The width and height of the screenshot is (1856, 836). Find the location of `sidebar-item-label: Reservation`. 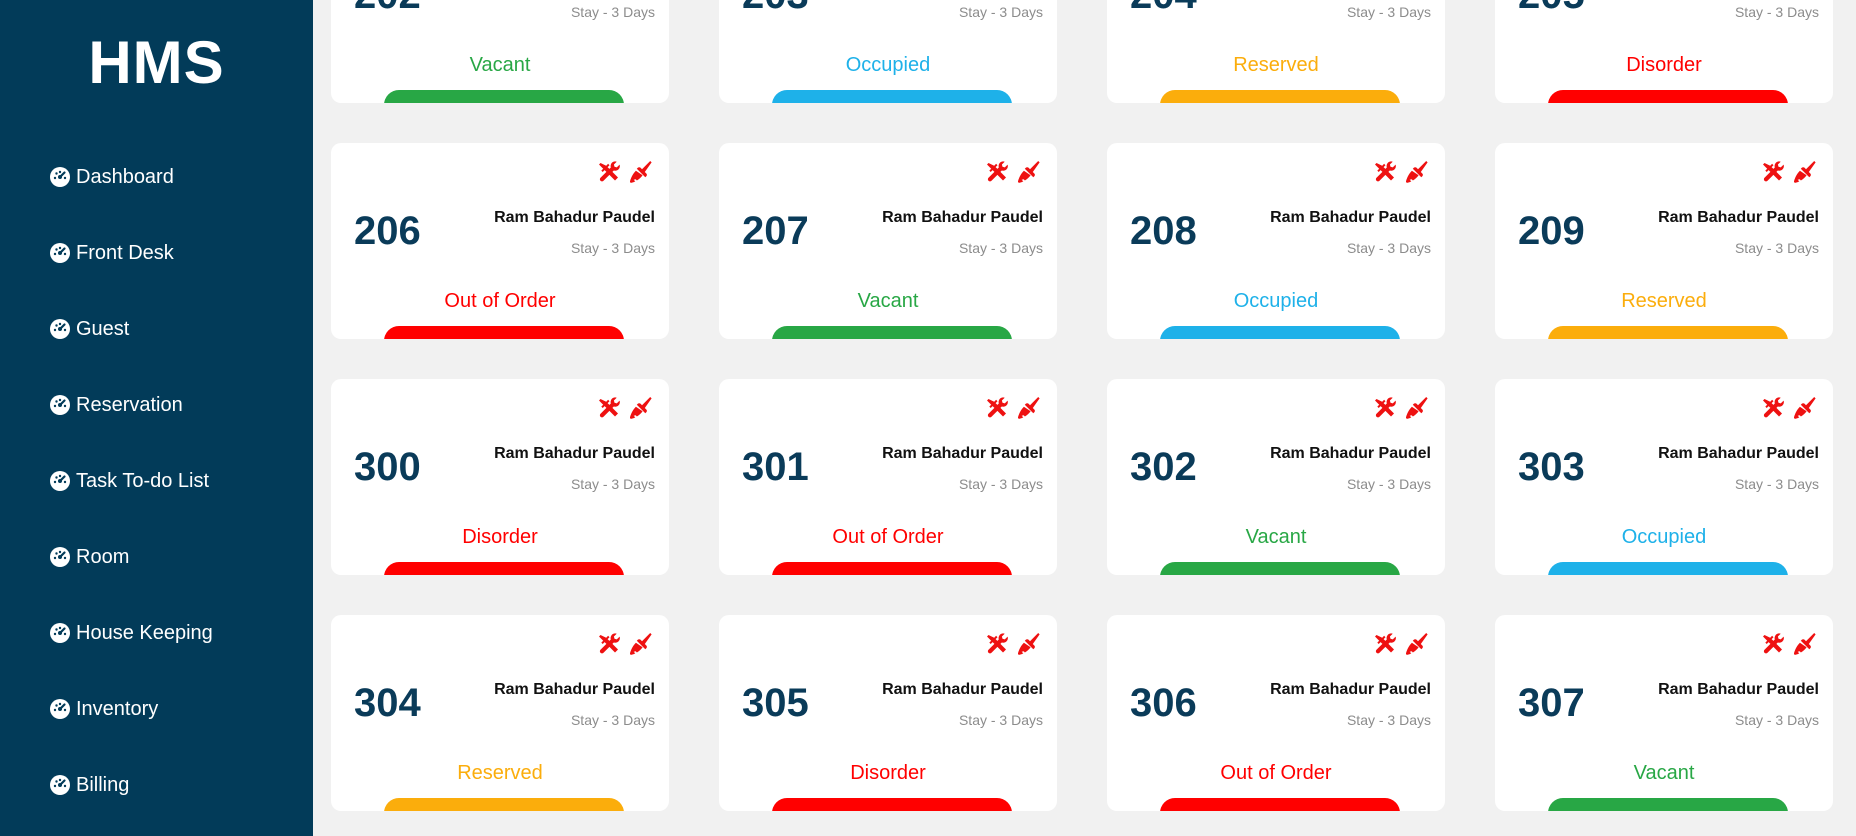

sidebar-item-label: Reservation is located at coordinates (129, 404).